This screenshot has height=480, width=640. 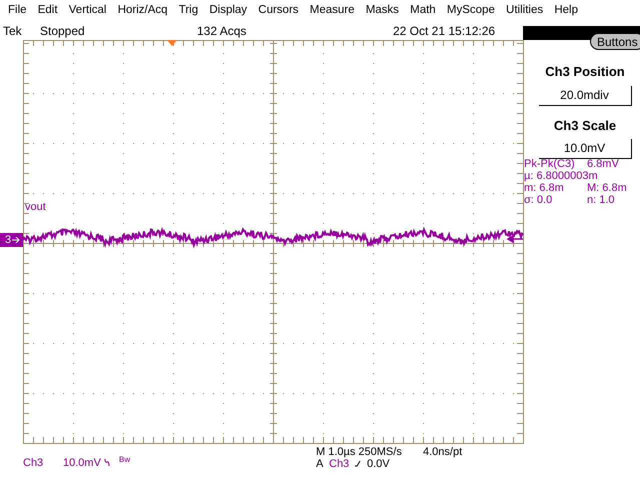 I want to click on channel-marker: 3, so click(x=11, y=240).